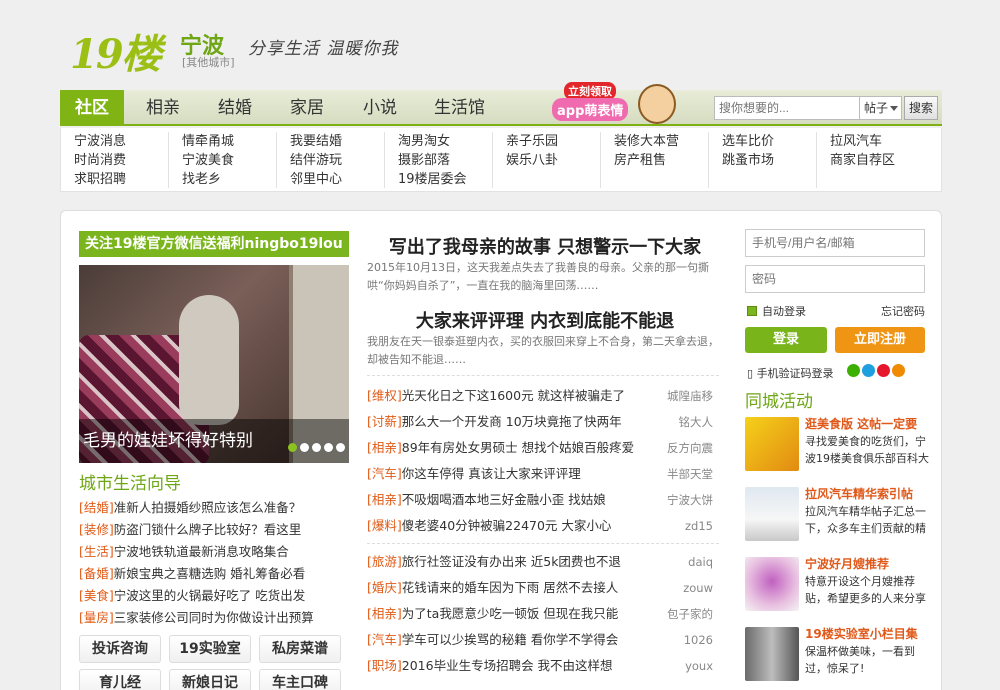 This screenshot has height=690, width=1000. What do you see at coordinates (877, 160) in the screenshot?
I see `sublink: 商家自荐区` at bounding box center [877, 160].